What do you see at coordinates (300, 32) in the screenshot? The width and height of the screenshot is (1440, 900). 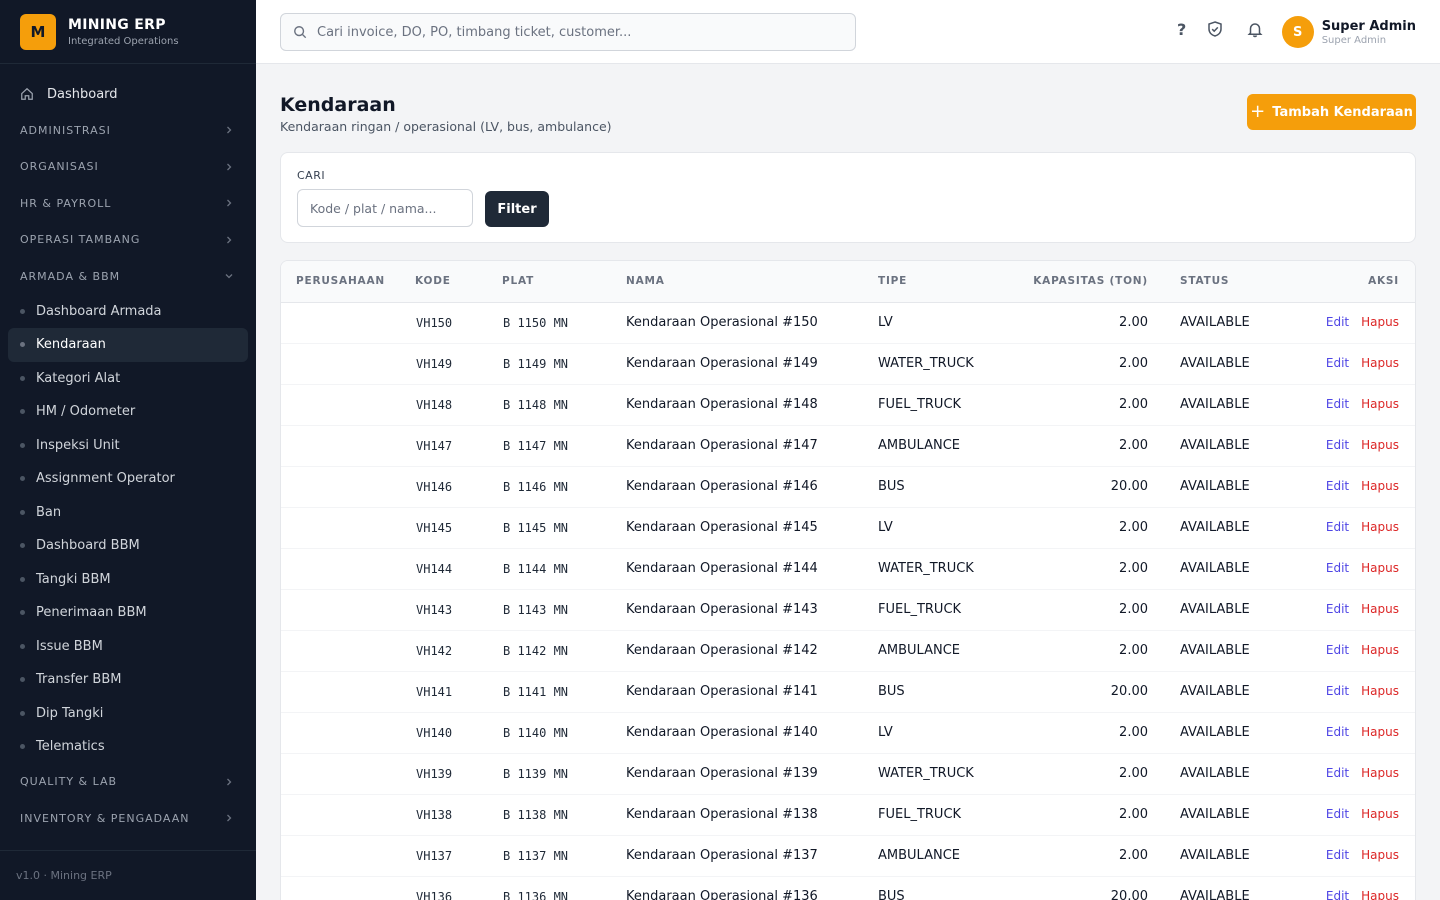 I see `search-icon` at bounding box center [300, 32].